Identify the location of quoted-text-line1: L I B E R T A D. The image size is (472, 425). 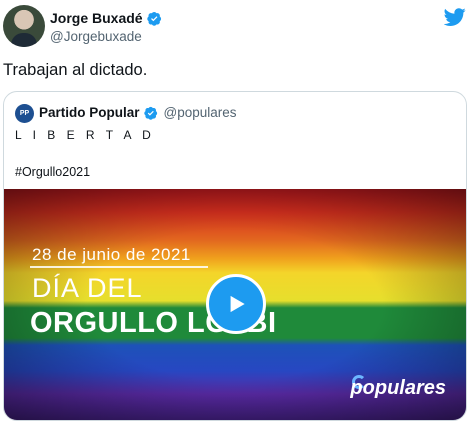
(85, 135).